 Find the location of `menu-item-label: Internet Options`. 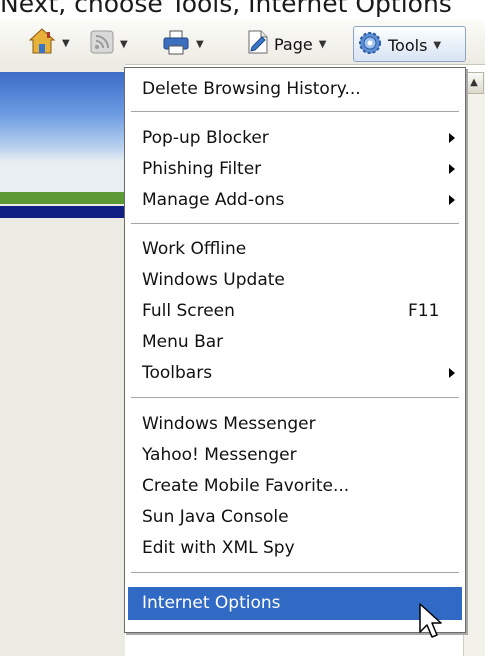

menu-item-label: Internet Options is located at coordinates (211, 603).